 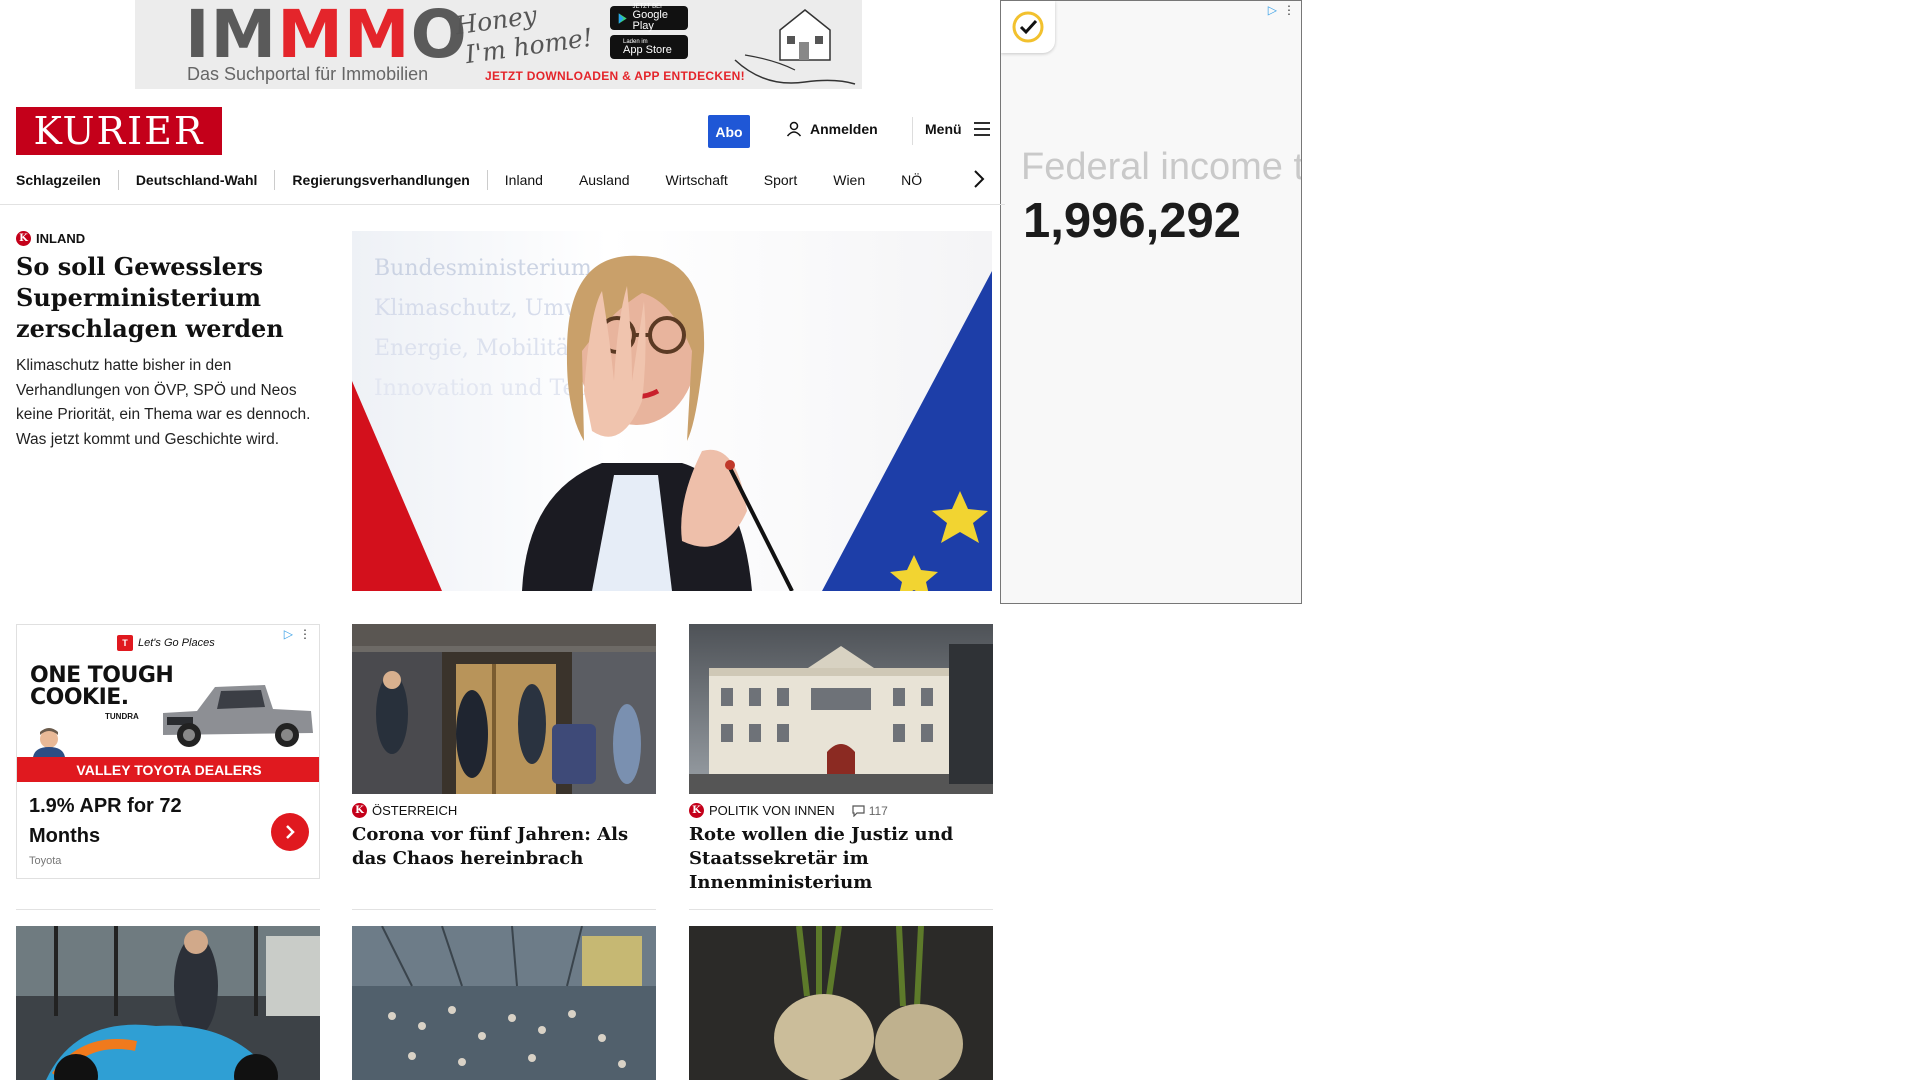 I want to click on login-label: Anmelden, so click(x=844, y=129).